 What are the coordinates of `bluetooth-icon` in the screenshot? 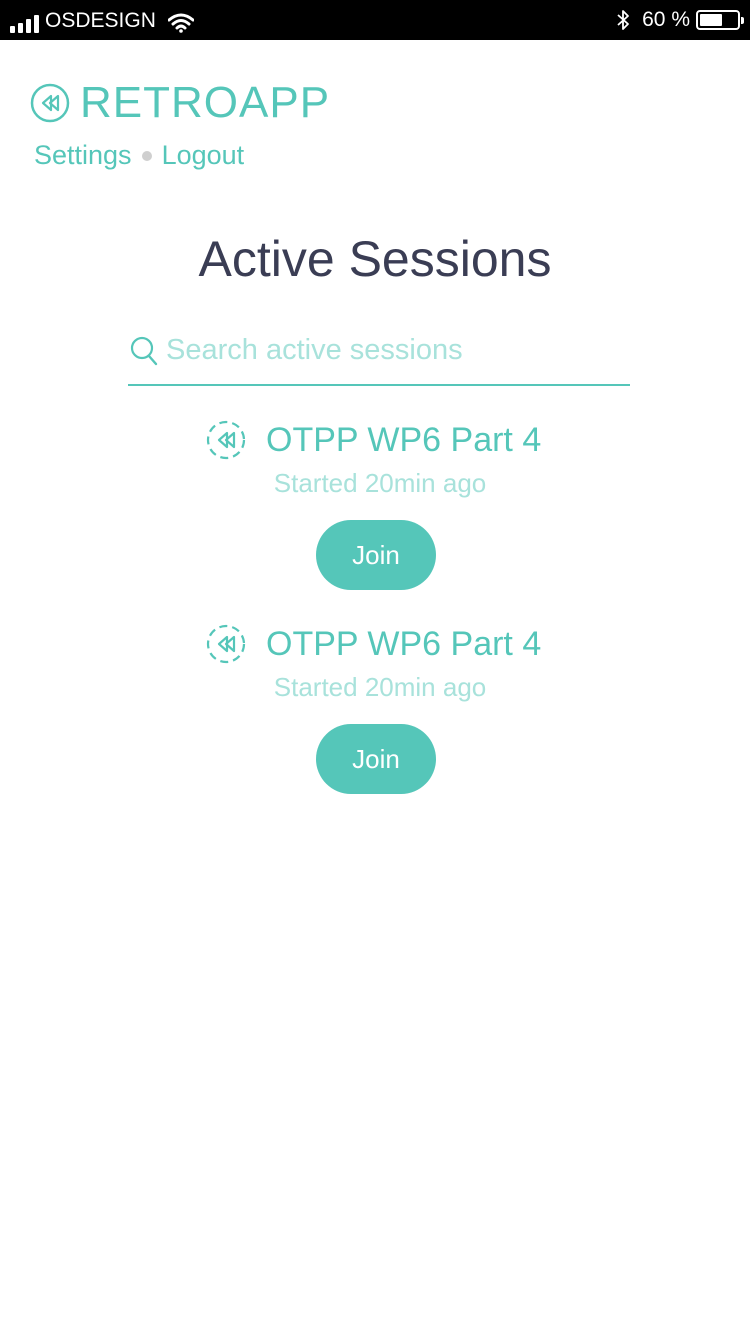 It's located at (623, 20).